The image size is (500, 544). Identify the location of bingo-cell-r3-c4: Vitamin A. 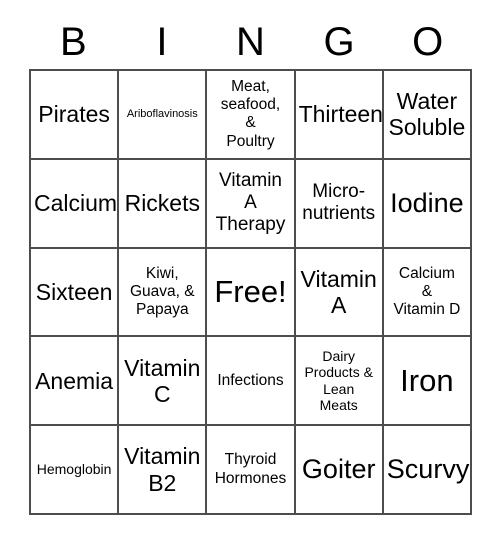
(339, 293).